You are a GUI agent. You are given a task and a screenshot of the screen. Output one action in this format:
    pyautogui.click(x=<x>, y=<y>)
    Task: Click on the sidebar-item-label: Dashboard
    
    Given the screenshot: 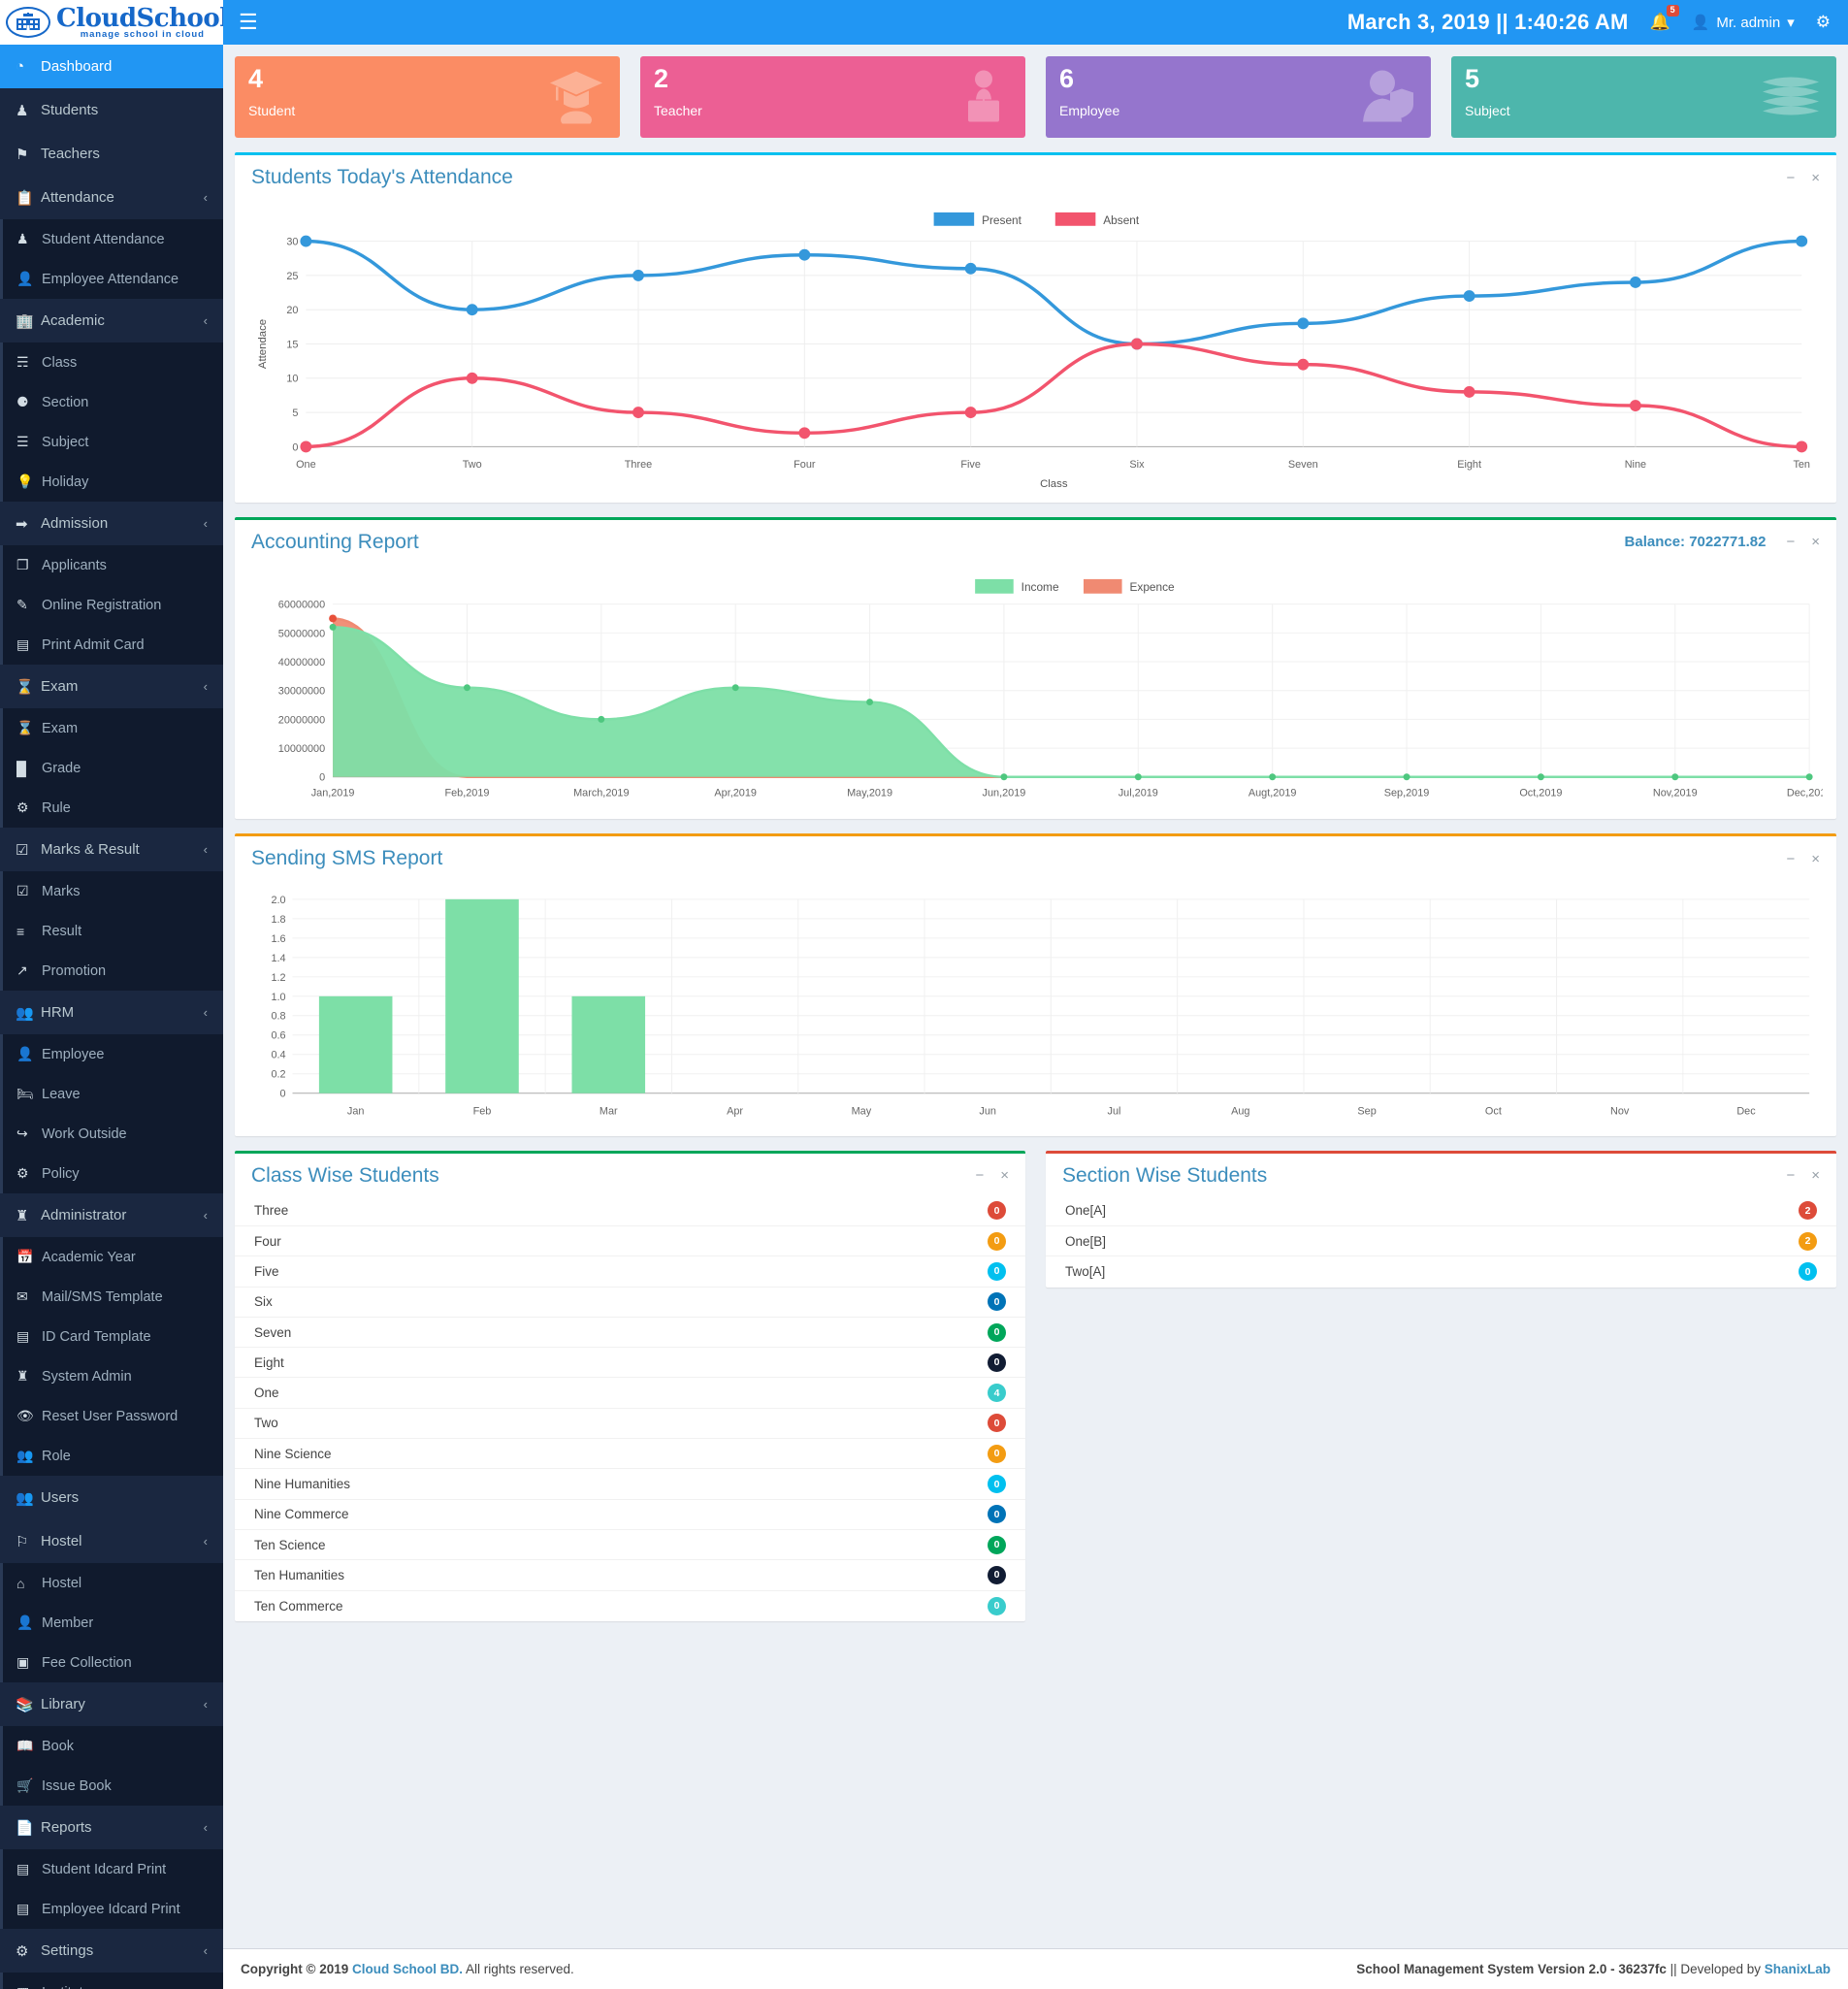 What is the action you would take?
    pyautogui.click(x=77, y=66)
    